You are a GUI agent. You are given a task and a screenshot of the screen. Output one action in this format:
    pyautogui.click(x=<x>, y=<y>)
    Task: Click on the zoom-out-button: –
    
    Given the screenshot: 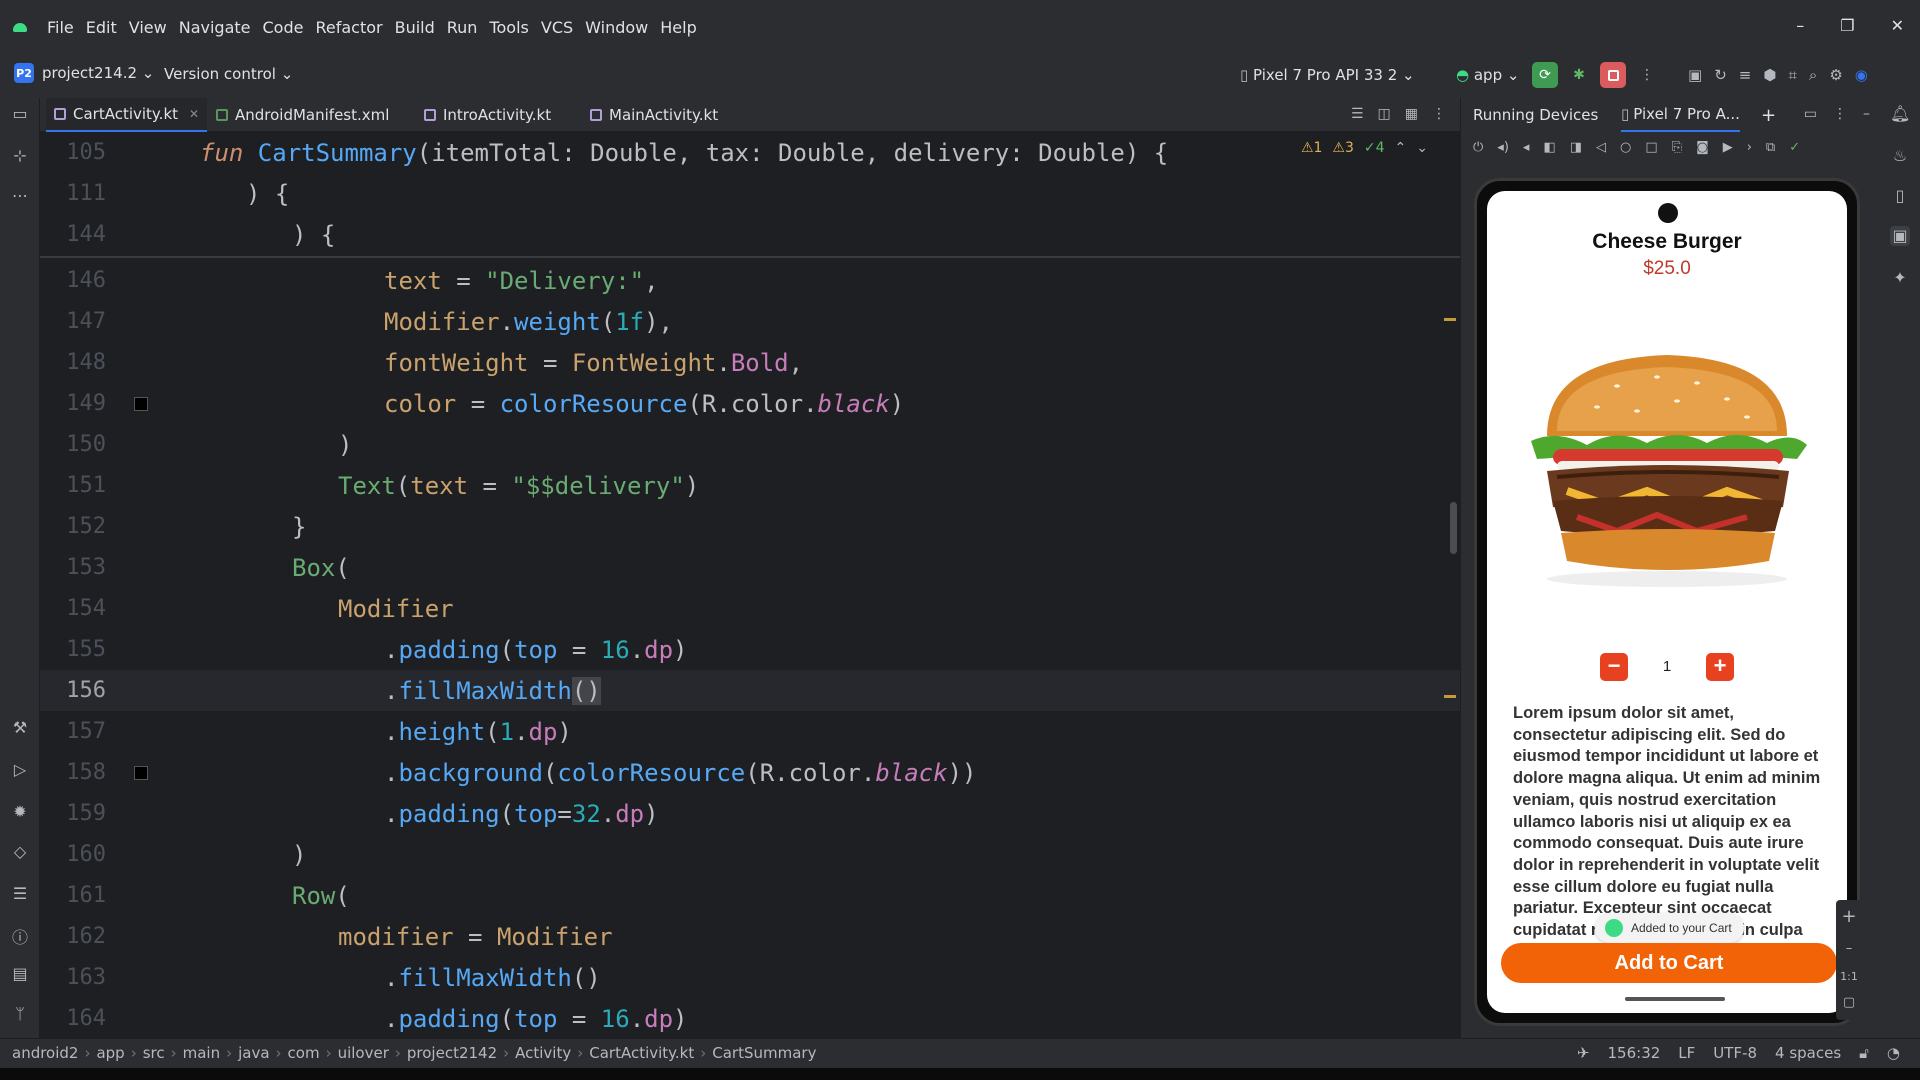 What is the action you would take?
    pyautogui.click(x=1849, y=948)
    